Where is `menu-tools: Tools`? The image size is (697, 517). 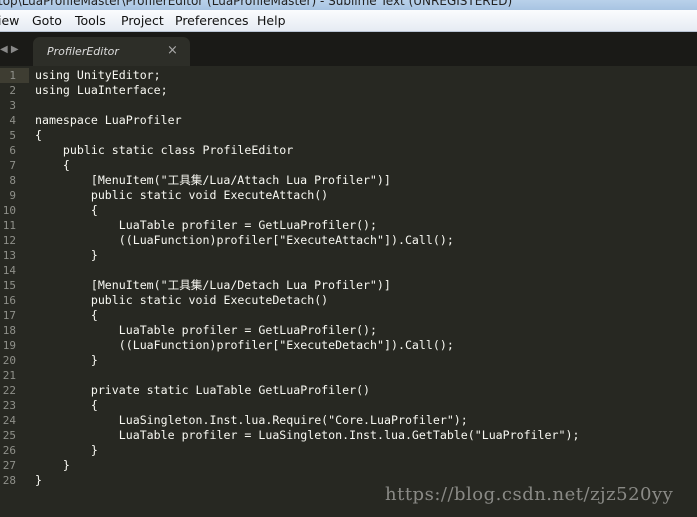 menu-tools: Tools is located at coordinates (90, 20).